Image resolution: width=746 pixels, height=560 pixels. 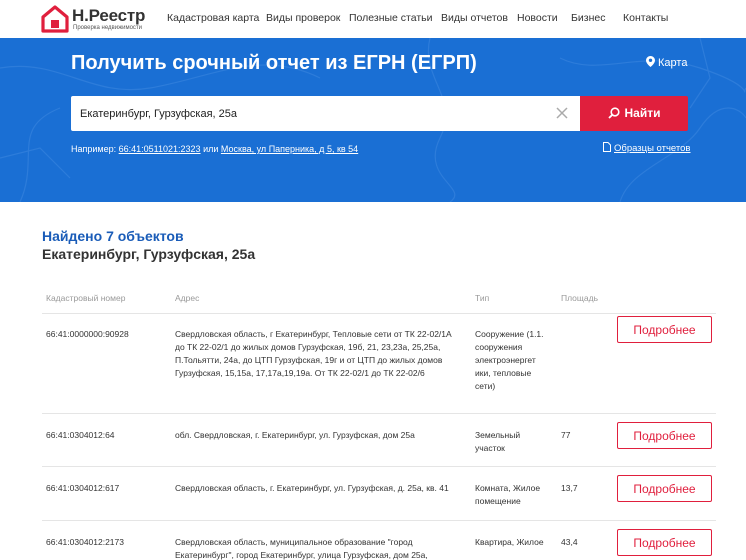 I want to click on report-samples-label: Образцы отчетов, so click(x=652, y=148).